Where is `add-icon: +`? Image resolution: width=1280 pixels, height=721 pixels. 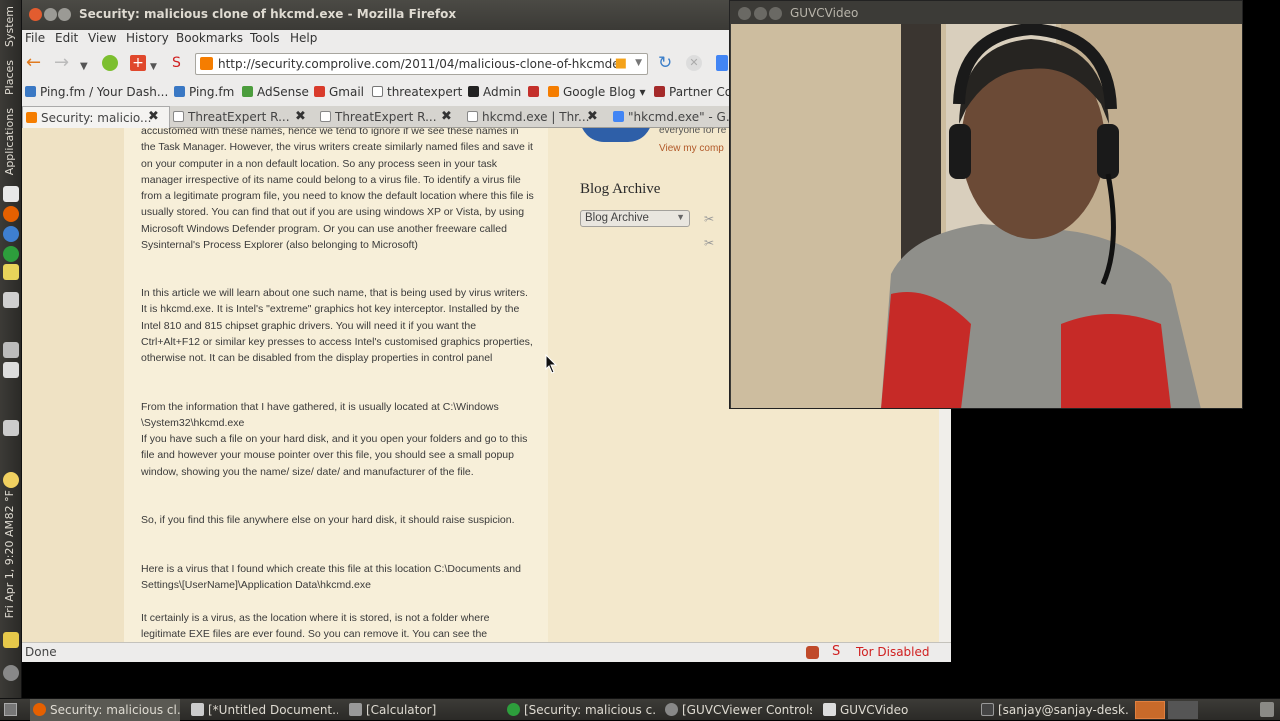
add-icon: + is located at coordinates (138, 63).